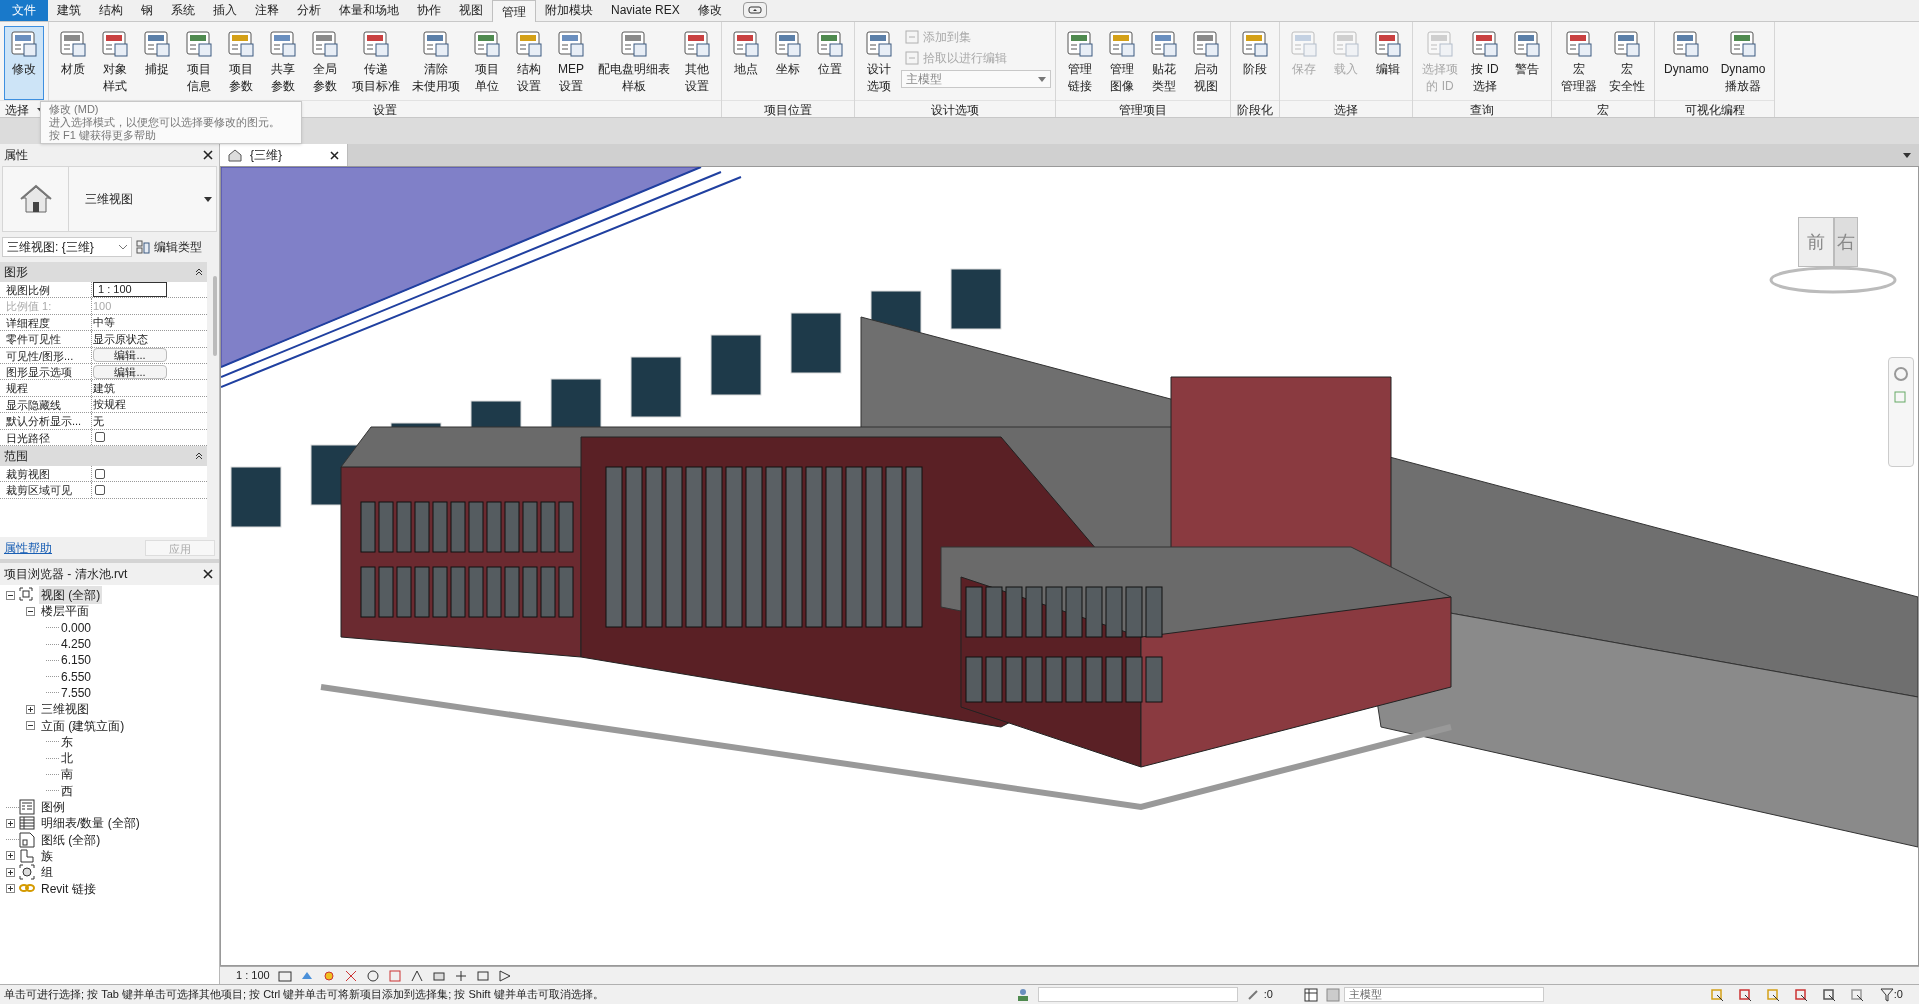 The height and width of the screenshot is (1004, 1919). I want to click on section-header: 图形, so click(103, 272).